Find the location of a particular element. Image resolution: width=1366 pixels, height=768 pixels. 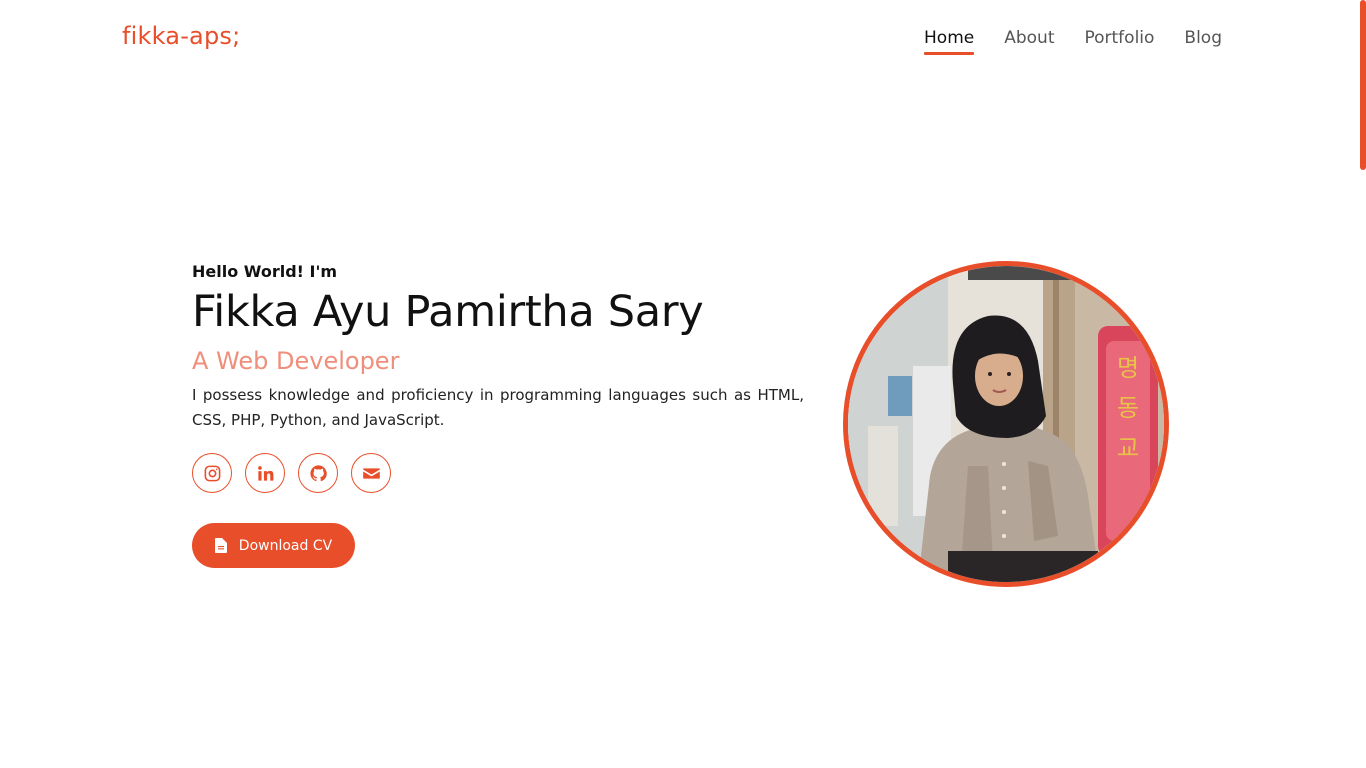

main-nav: Home About Portfolio Blog is located at coordinates (1073, 41).